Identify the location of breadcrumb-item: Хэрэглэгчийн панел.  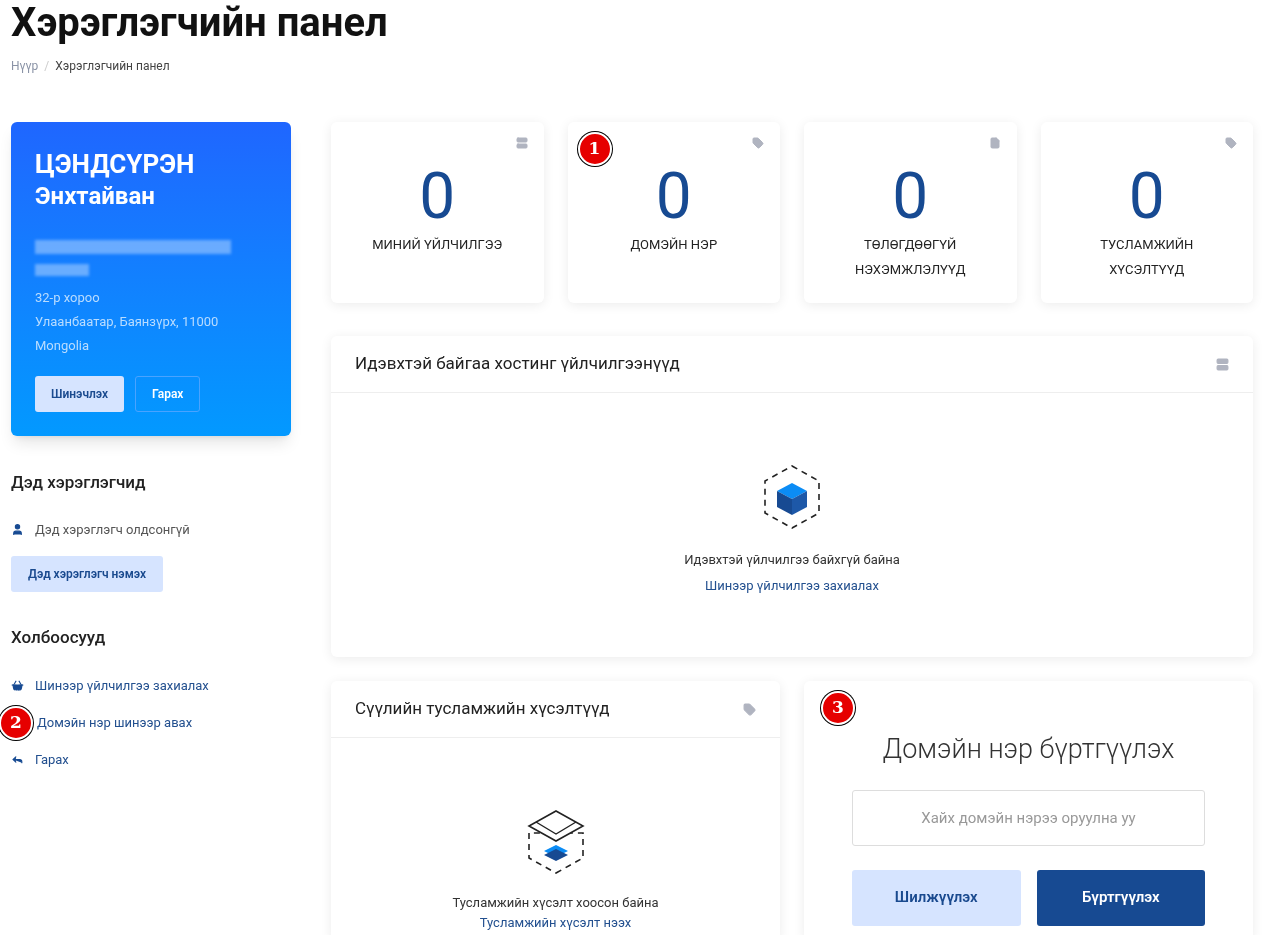
(112, 66).